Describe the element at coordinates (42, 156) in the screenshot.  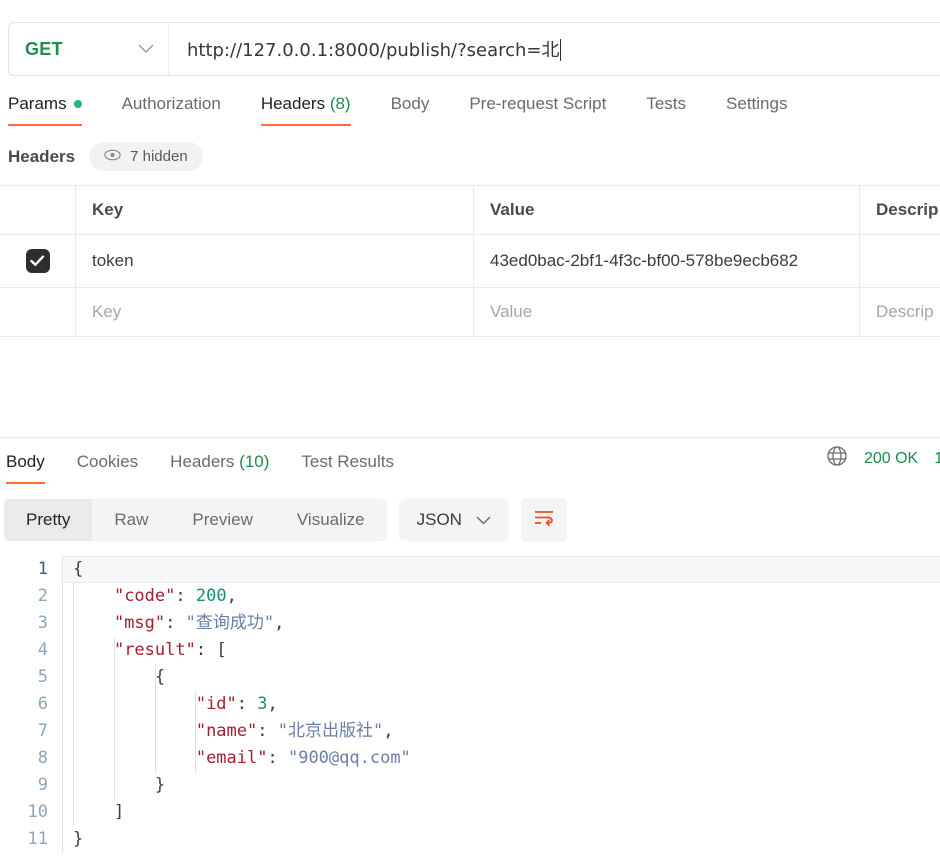
I see `headers-section-title: Headers` at that location.